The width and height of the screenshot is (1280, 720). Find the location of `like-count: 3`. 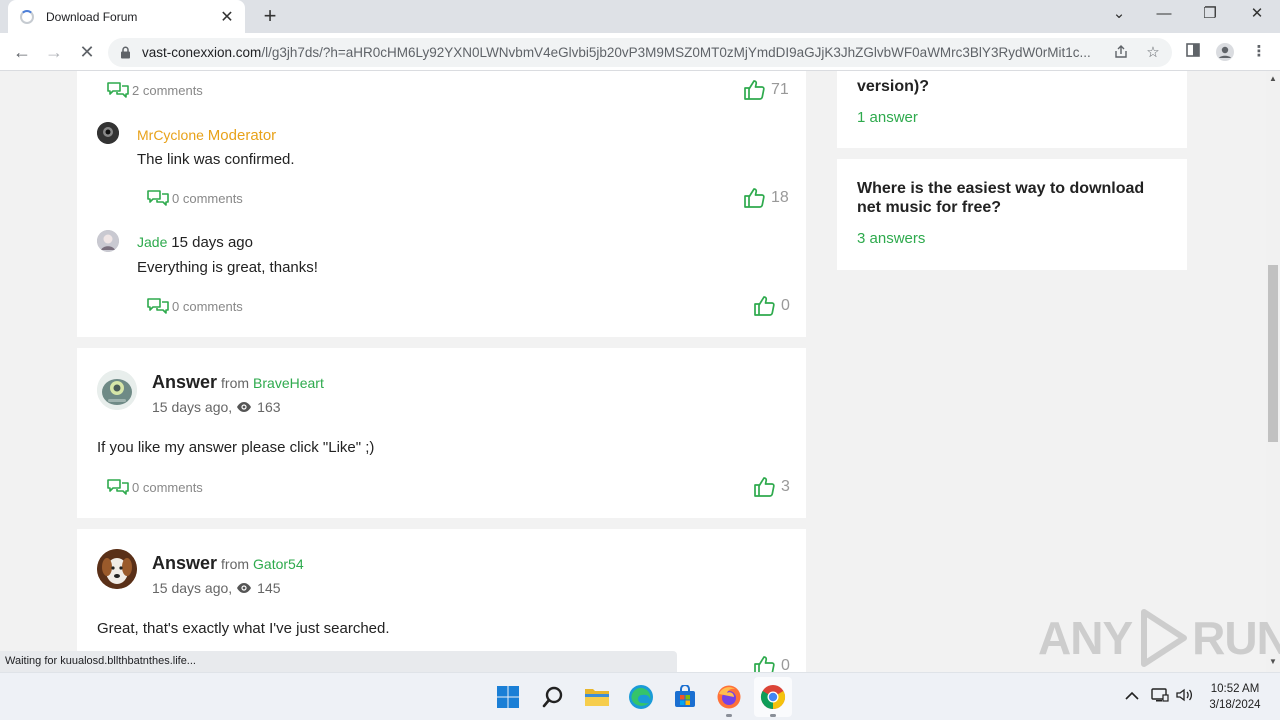

like-count: 3 is located at coordinates (785, 486).